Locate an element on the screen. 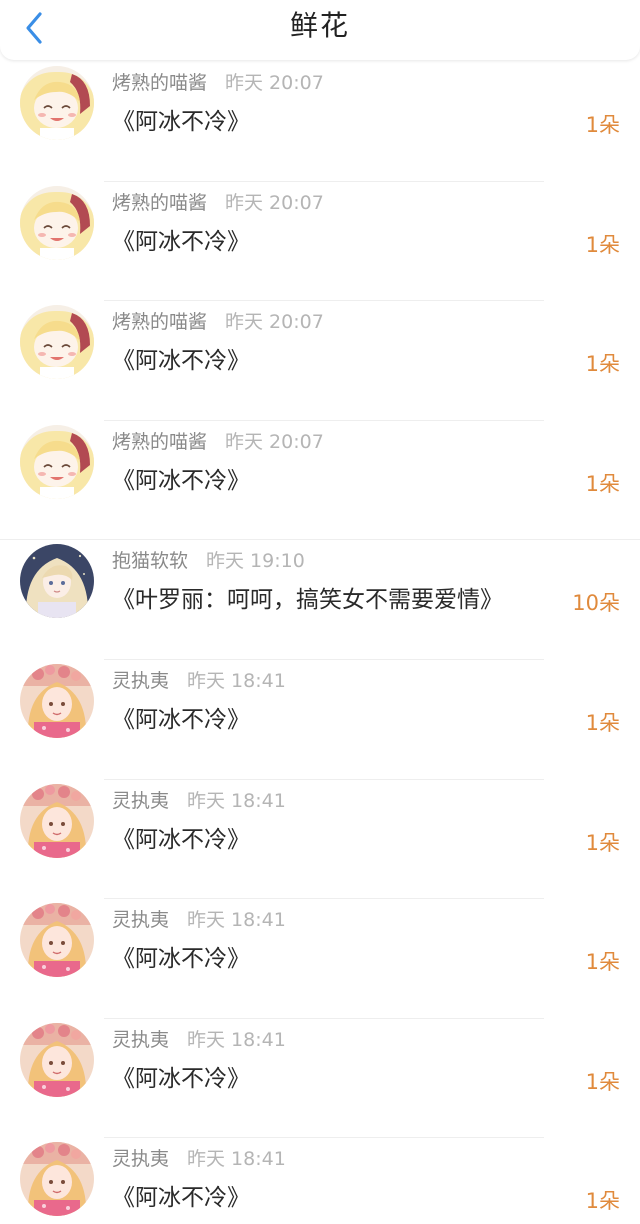 This screenshot has width=640, height=1224. top-bar: 鲜花 is located at coordinates (320, 30).